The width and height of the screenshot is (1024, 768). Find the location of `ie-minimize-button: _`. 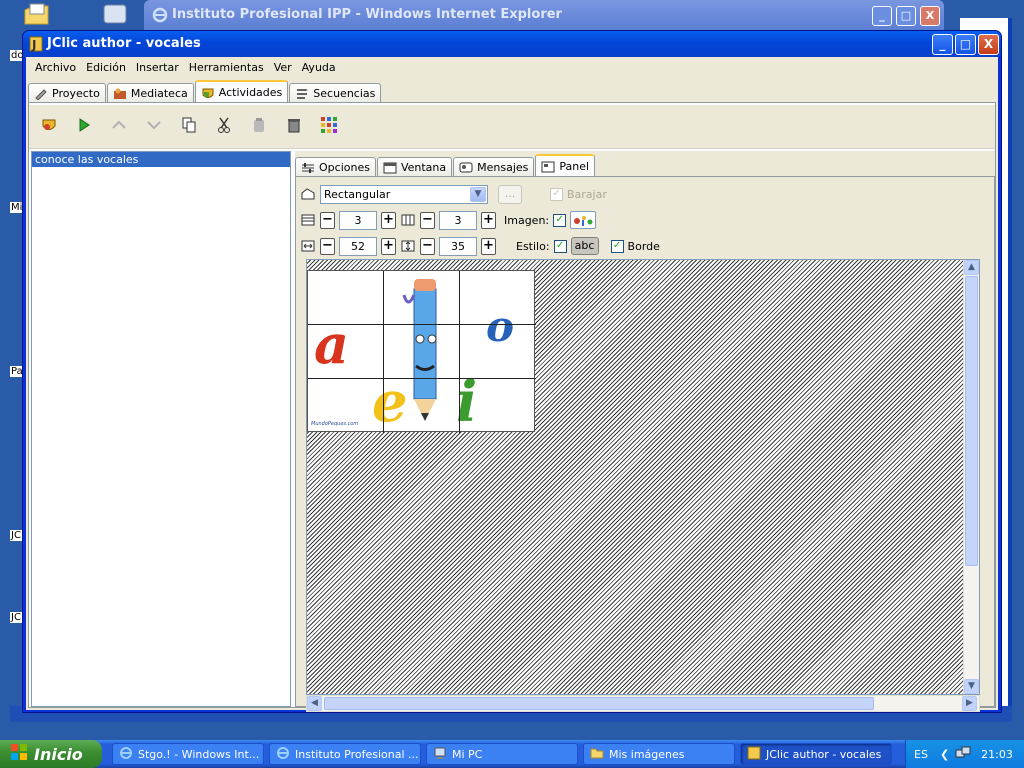

ie-minimize-button: _ is located at coordinates (882, 16).